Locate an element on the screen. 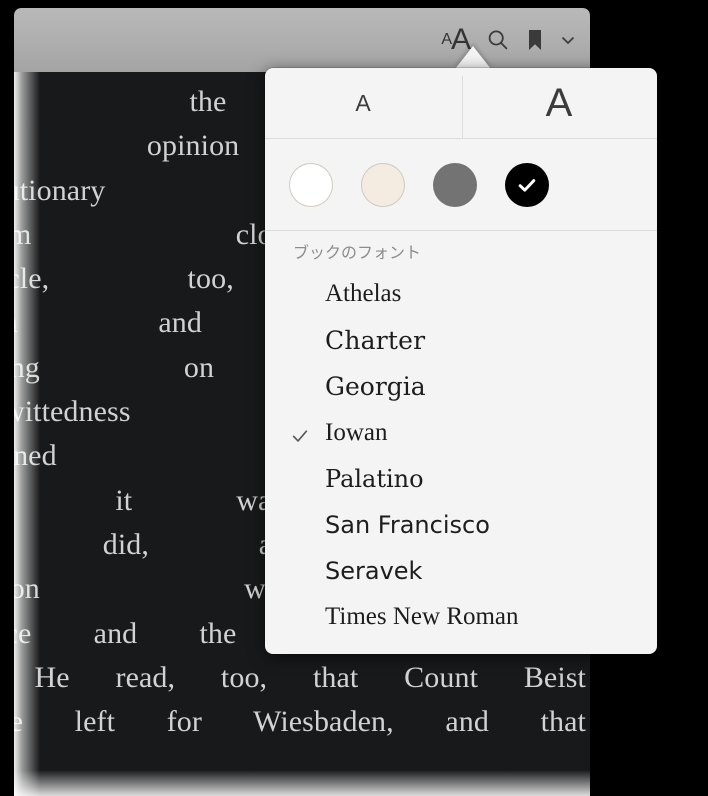 This screenshot has width=708, height=796. font-item-label: Seravek is located at coordinates (374, 571).